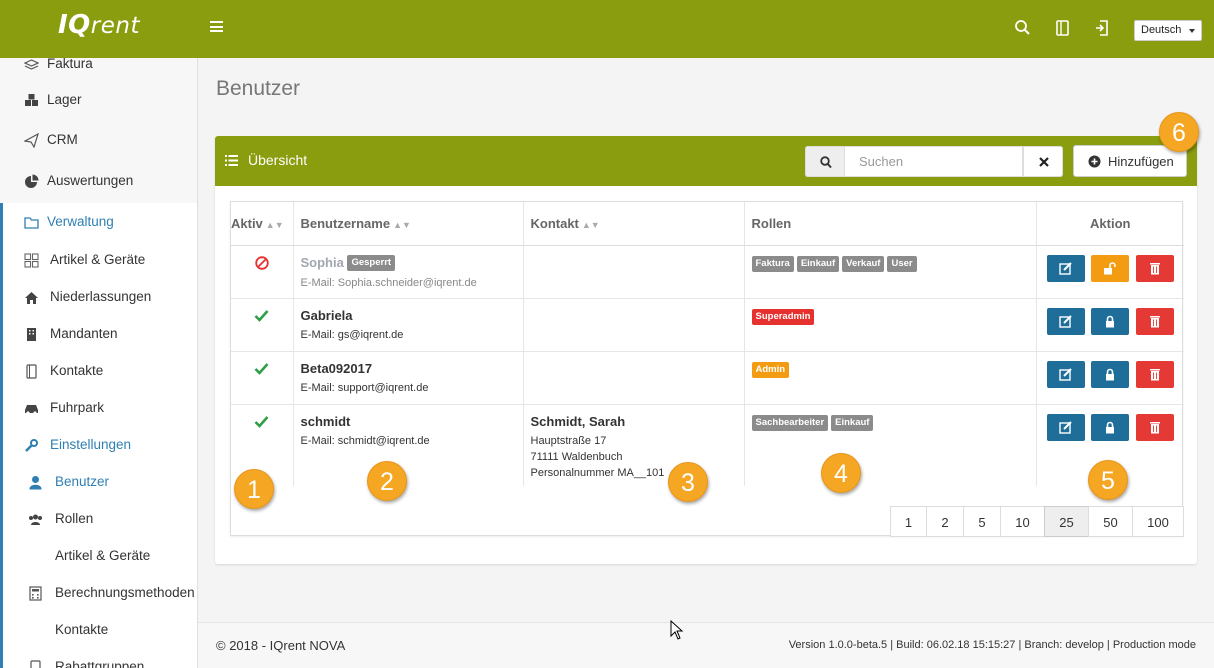 The height and width of the screenshot is (668, 1214). Describe the element at coordinates (325, 421) in the screenshot. I see `username: schmidt` at that location.